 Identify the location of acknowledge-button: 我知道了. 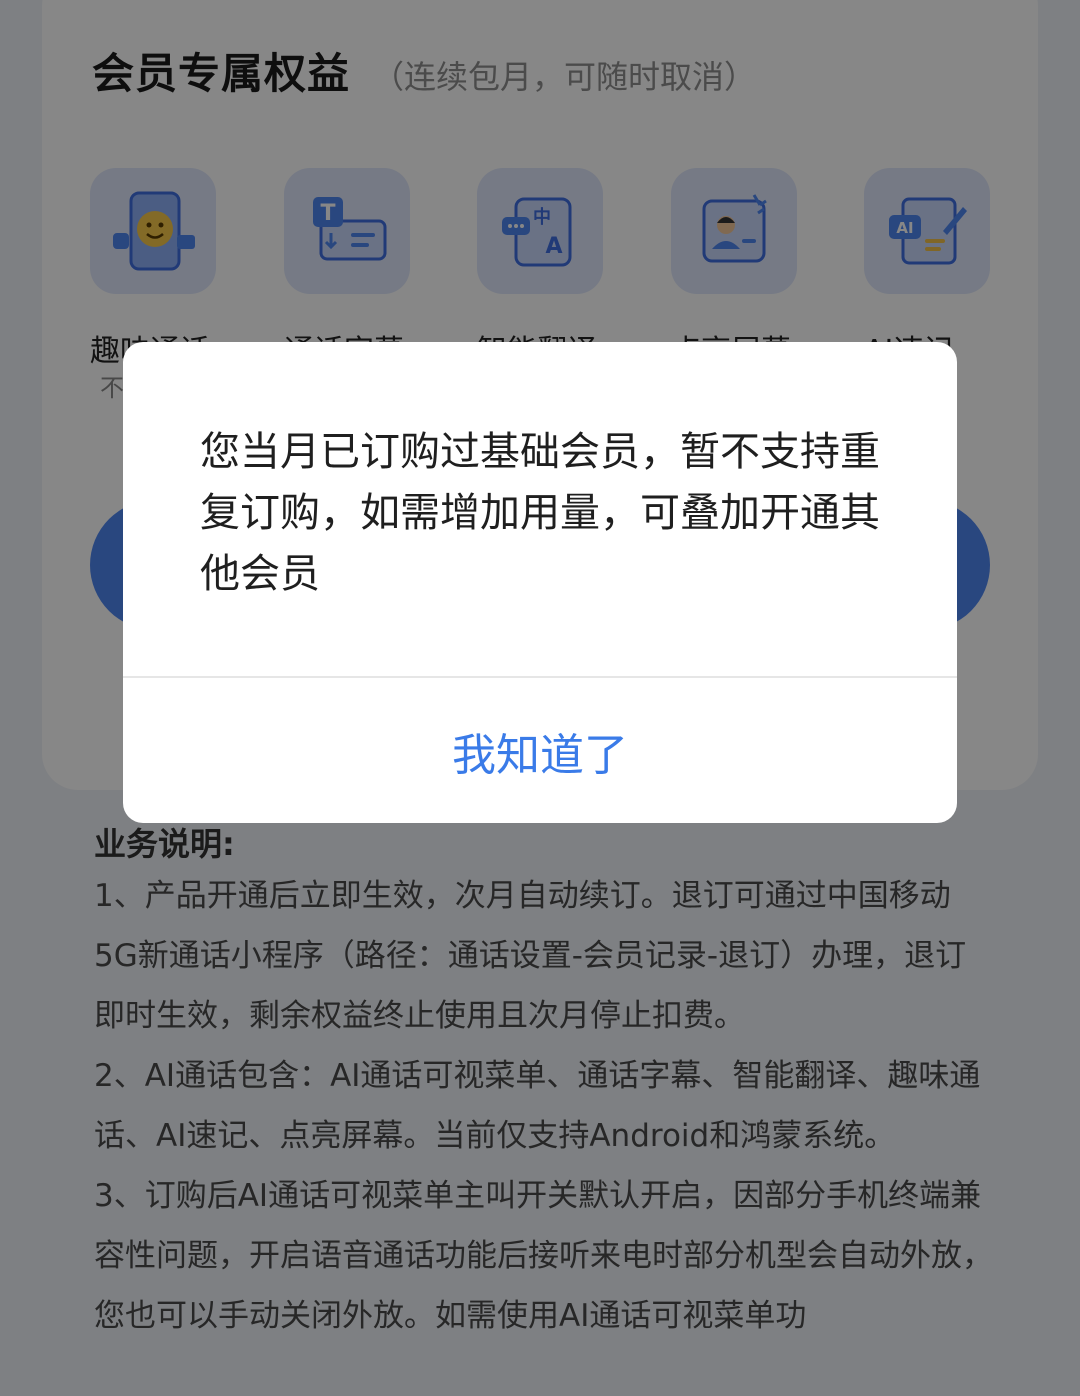
(540, 750).